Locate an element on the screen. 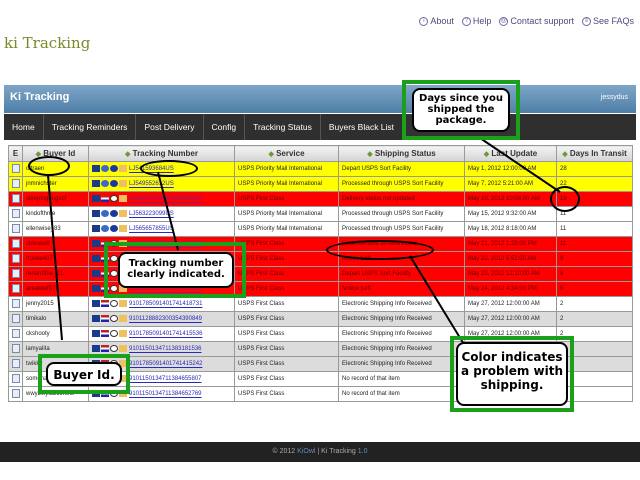 The image size is (640, 480). last-update-cell: May 10, 2012 10:06:00 AM is located at coordinates (510, 199).